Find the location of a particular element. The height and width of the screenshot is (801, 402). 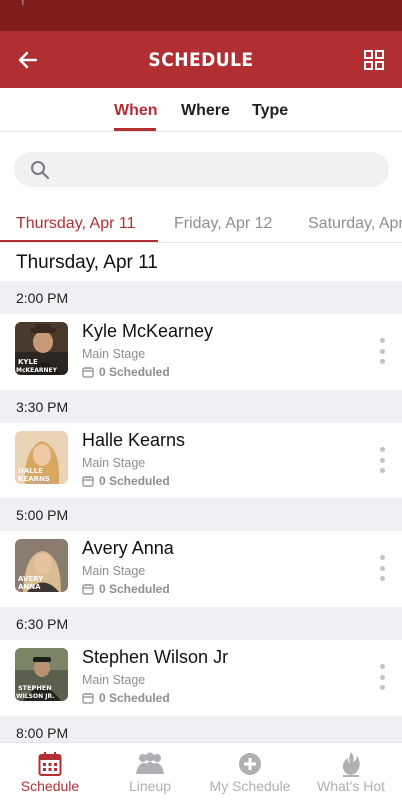

svg-text: HALLE is located at coordinates (30, 471).